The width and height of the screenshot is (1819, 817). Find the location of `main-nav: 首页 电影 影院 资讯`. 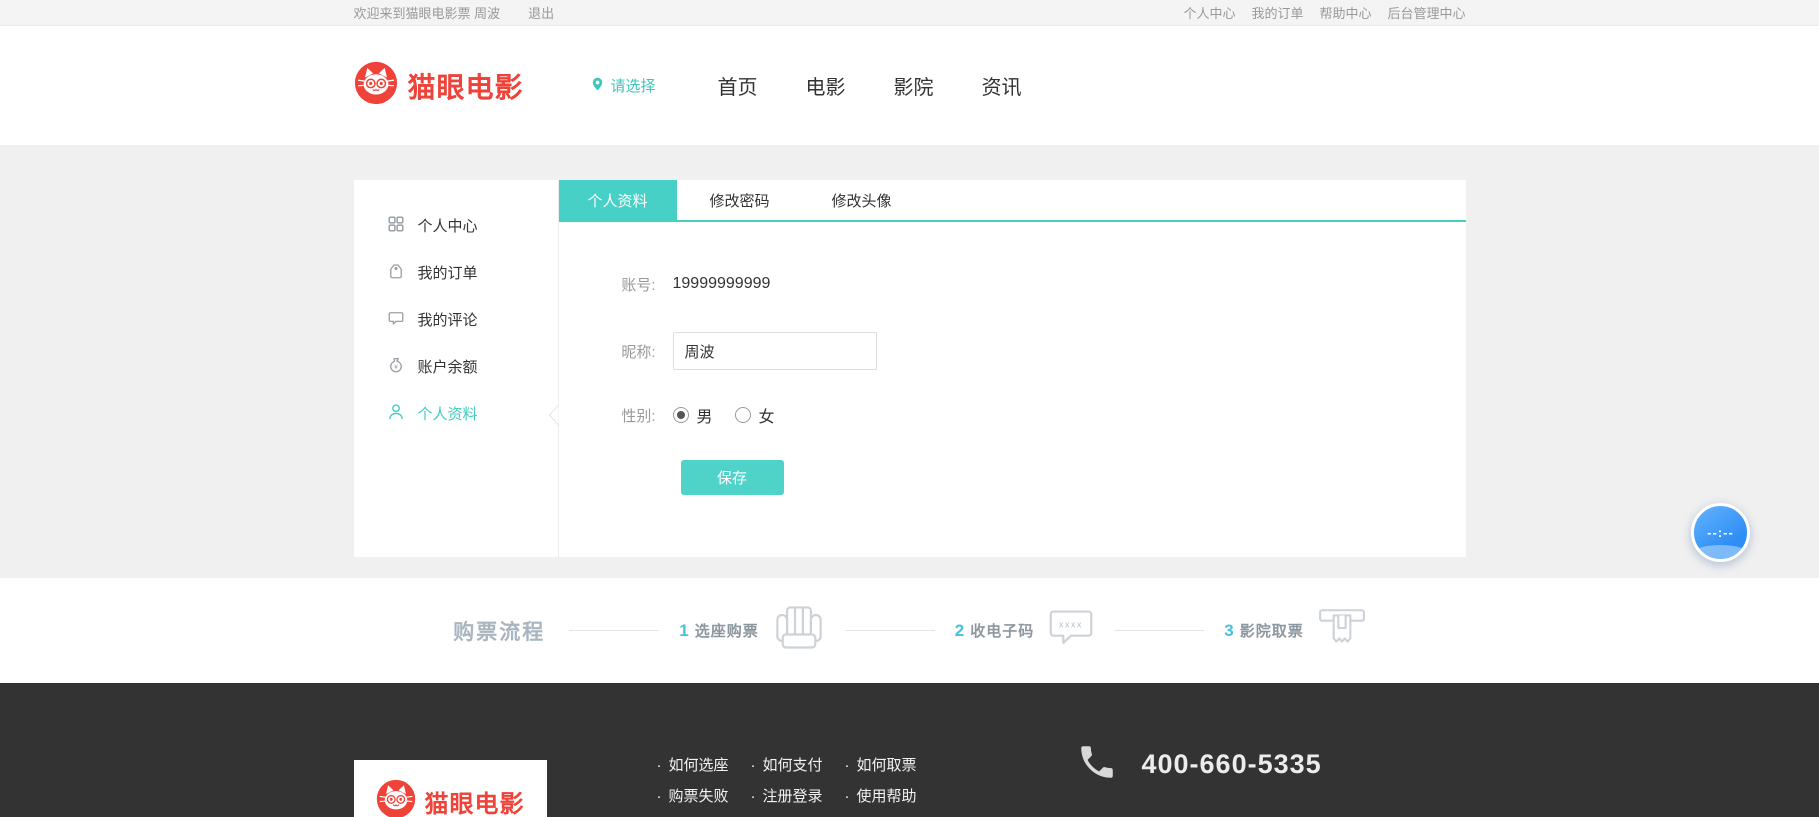

main-nav: 首页 电影 影院 资讯 is located at coordinates (870, 85).